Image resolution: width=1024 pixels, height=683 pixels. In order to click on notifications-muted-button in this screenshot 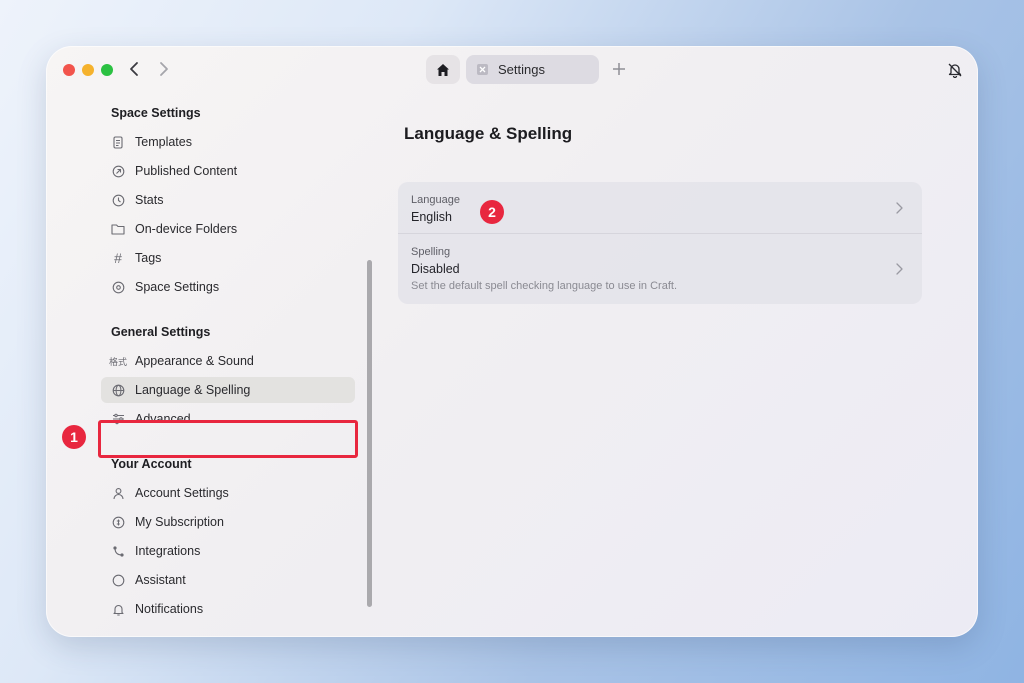, I will do `click(955, 70)`.